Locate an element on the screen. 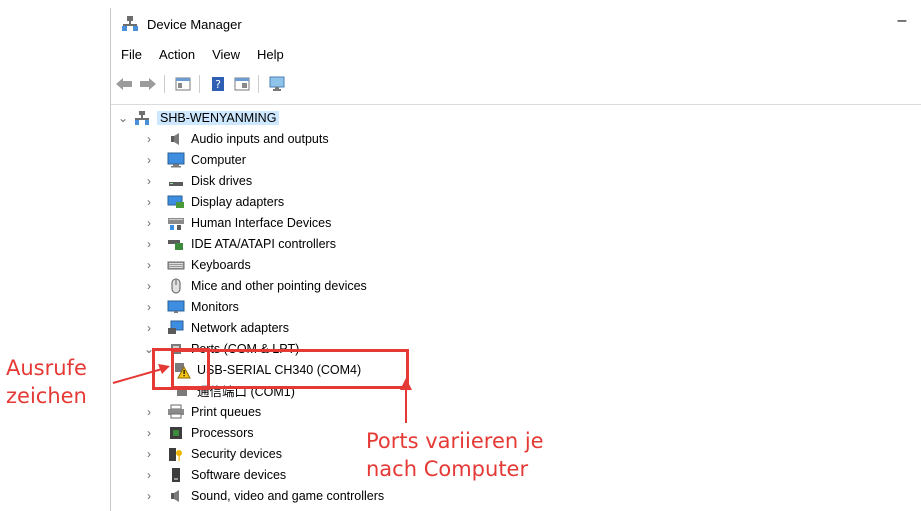  tree-item-mice: › Mice and other pointing devices is located at coordinates (255, 285).